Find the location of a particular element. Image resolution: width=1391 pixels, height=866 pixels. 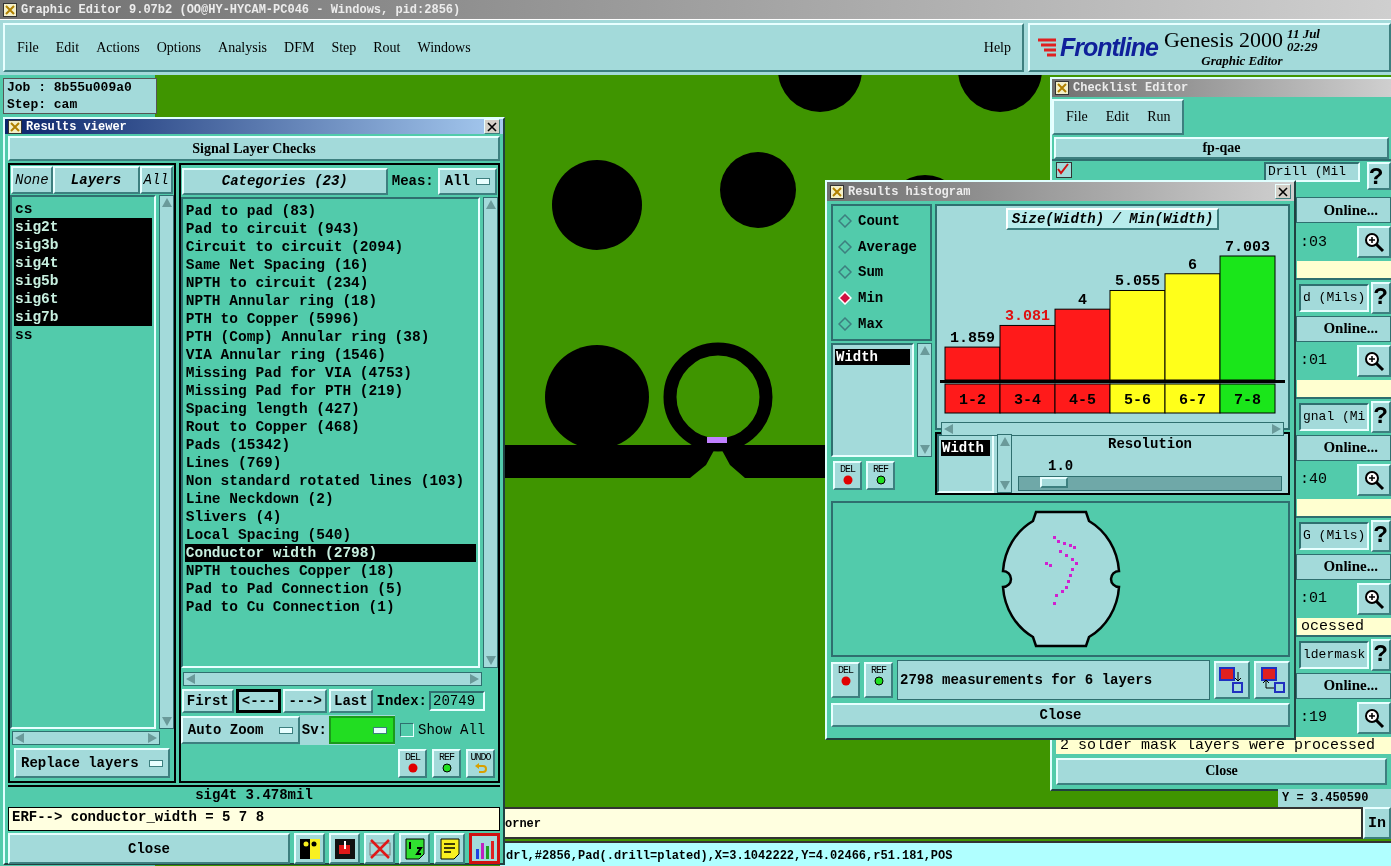

menu-item: DFM is located at coordinates (299, 47).